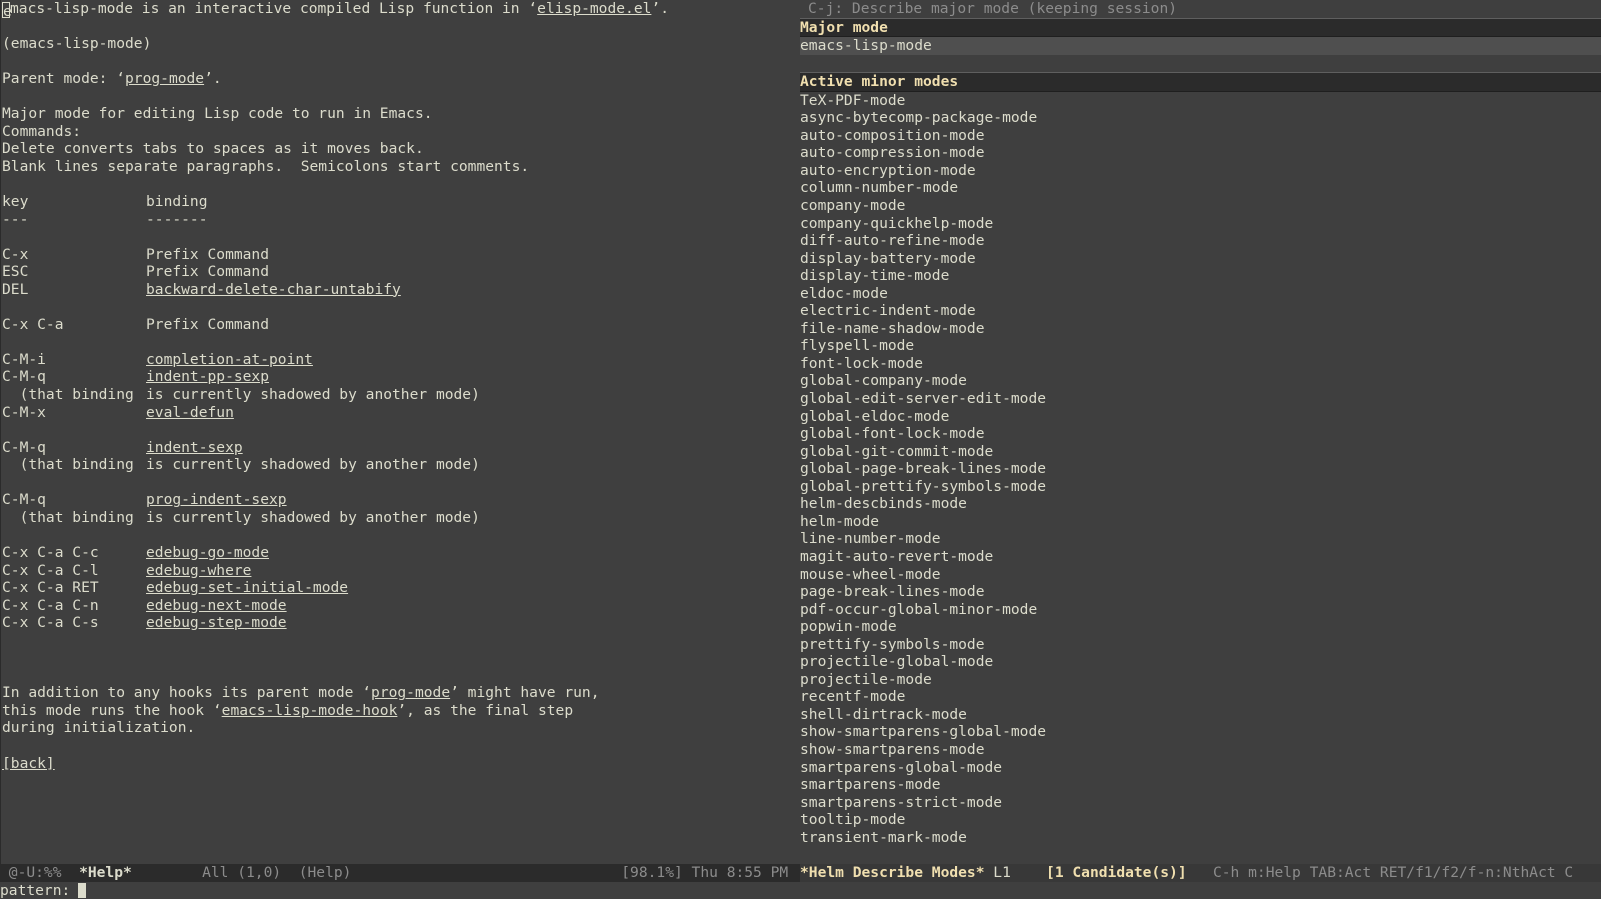 The height and width of the screenshot is (899, 1601). What do you see at coordinates (1200, 417) in the screenshot?
I see `minor-mode-candidate: global-eldoc-mode` at bounding box center [1200, 417].